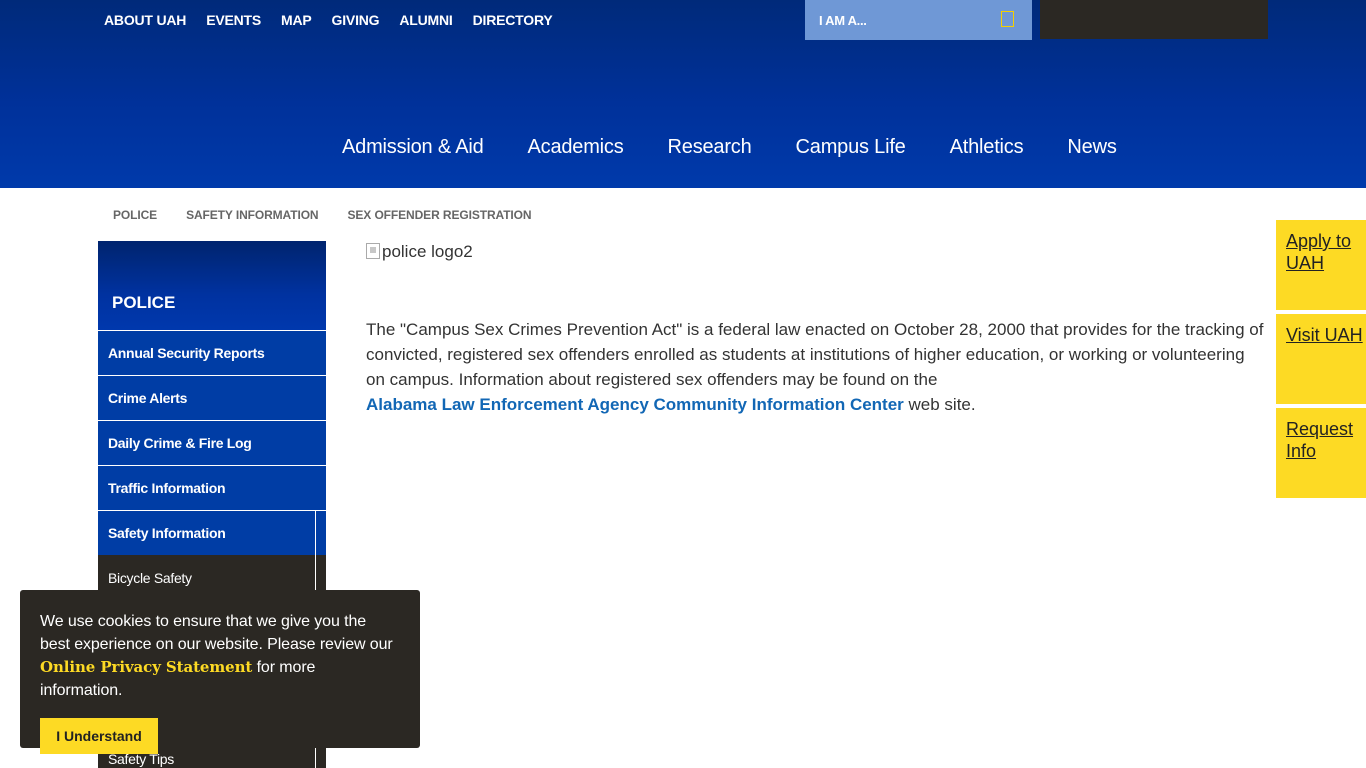 The width and height of the screenshot is (1366, 768). I want to click on police-logo-image: police logo2, so click(816, 252).